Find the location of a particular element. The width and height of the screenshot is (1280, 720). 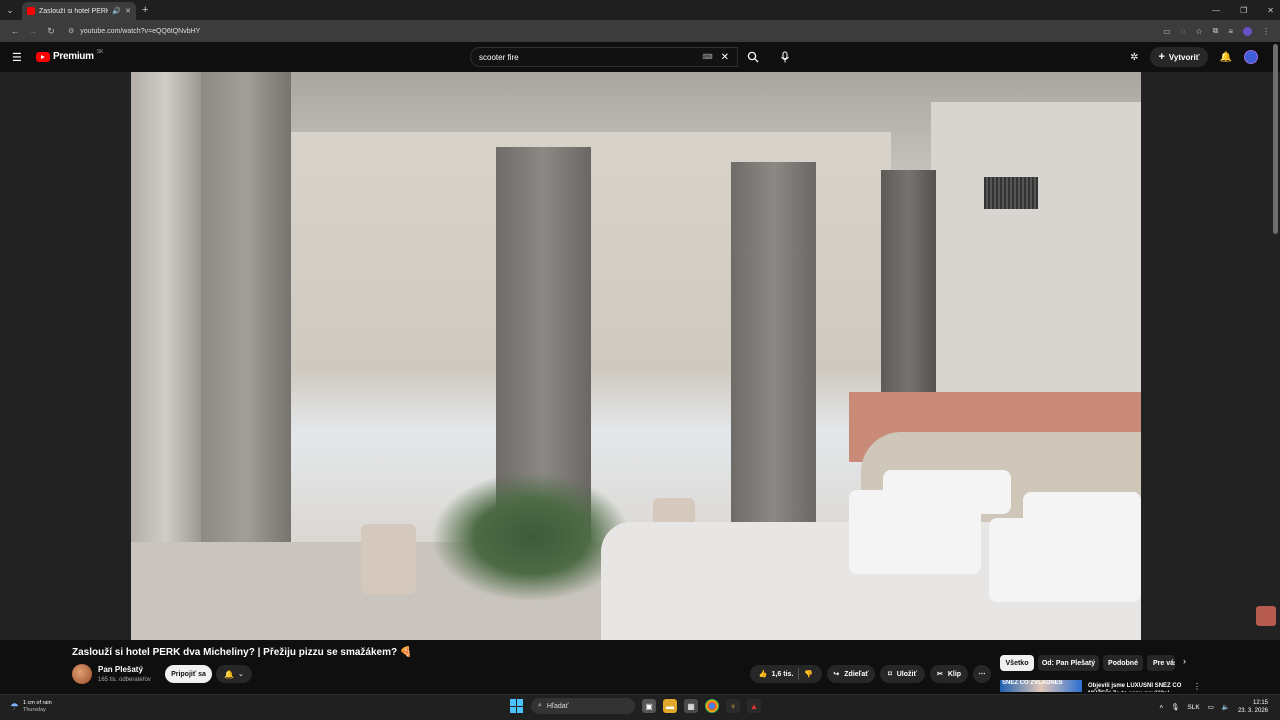

chip-related: Podobné is located at coordinates (1123, 663).